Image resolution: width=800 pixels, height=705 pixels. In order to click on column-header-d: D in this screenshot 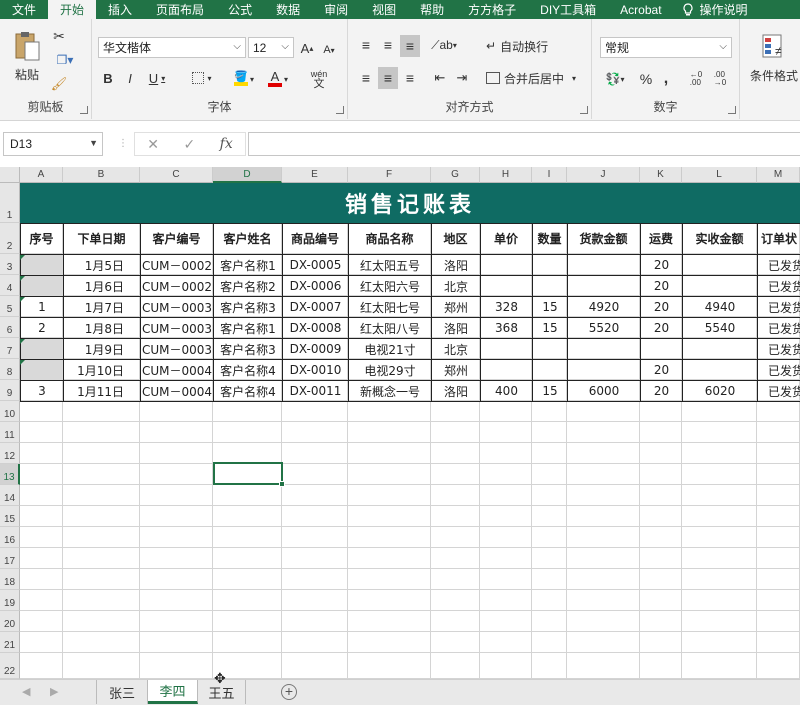, I will do `click(247, 175)`.